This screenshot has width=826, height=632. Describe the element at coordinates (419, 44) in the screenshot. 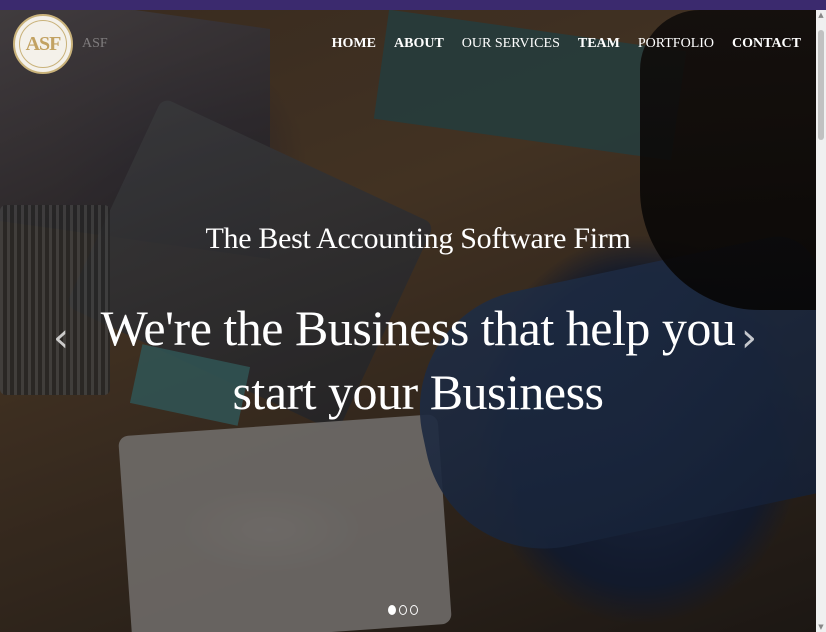

I see `nav-about: ABOUT` at that location.